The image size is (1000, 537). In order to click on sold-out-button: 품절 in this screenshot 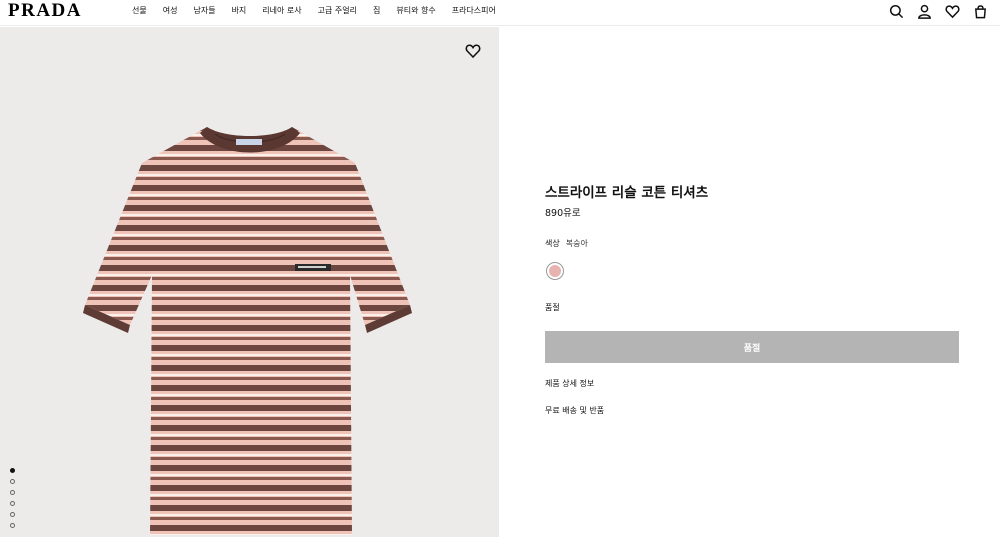, I will do `click(752, 347)`.